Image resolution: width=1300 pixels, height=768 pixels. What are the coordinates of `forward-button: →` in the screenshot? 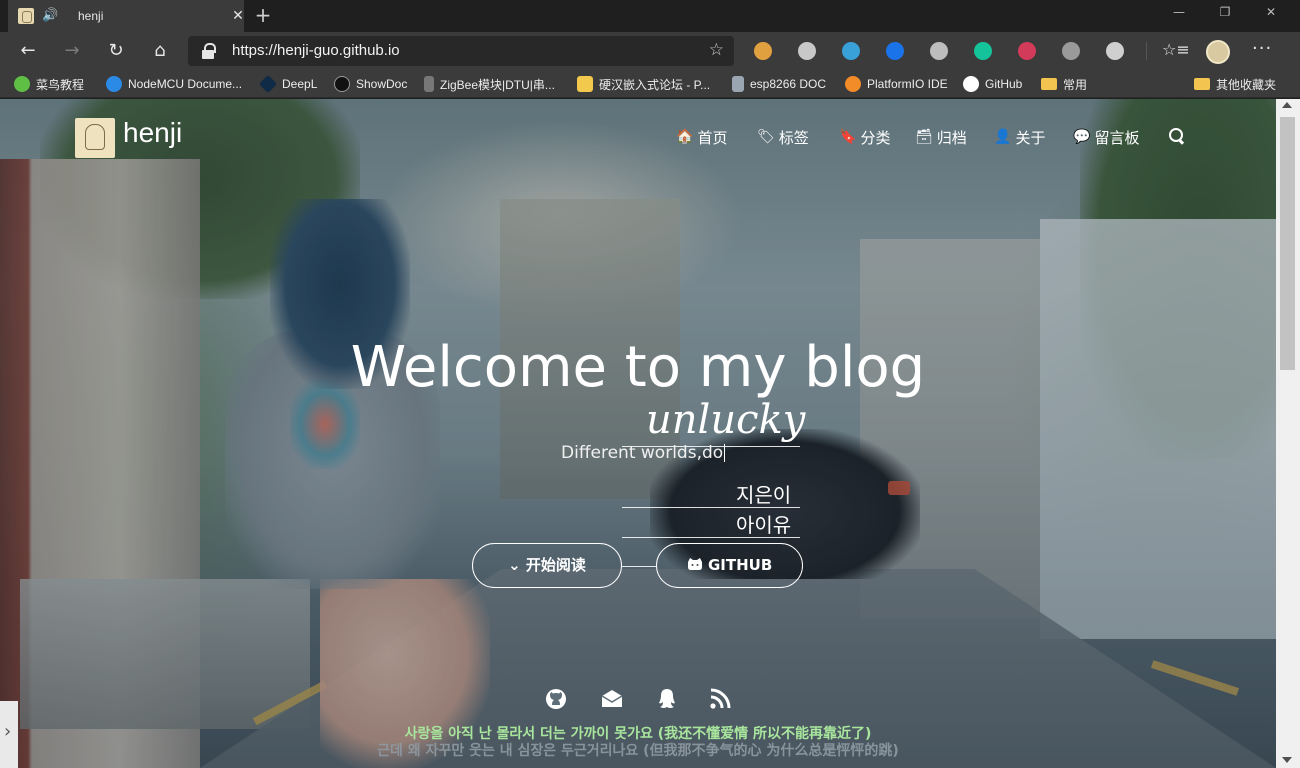 It's located at (72, 51).